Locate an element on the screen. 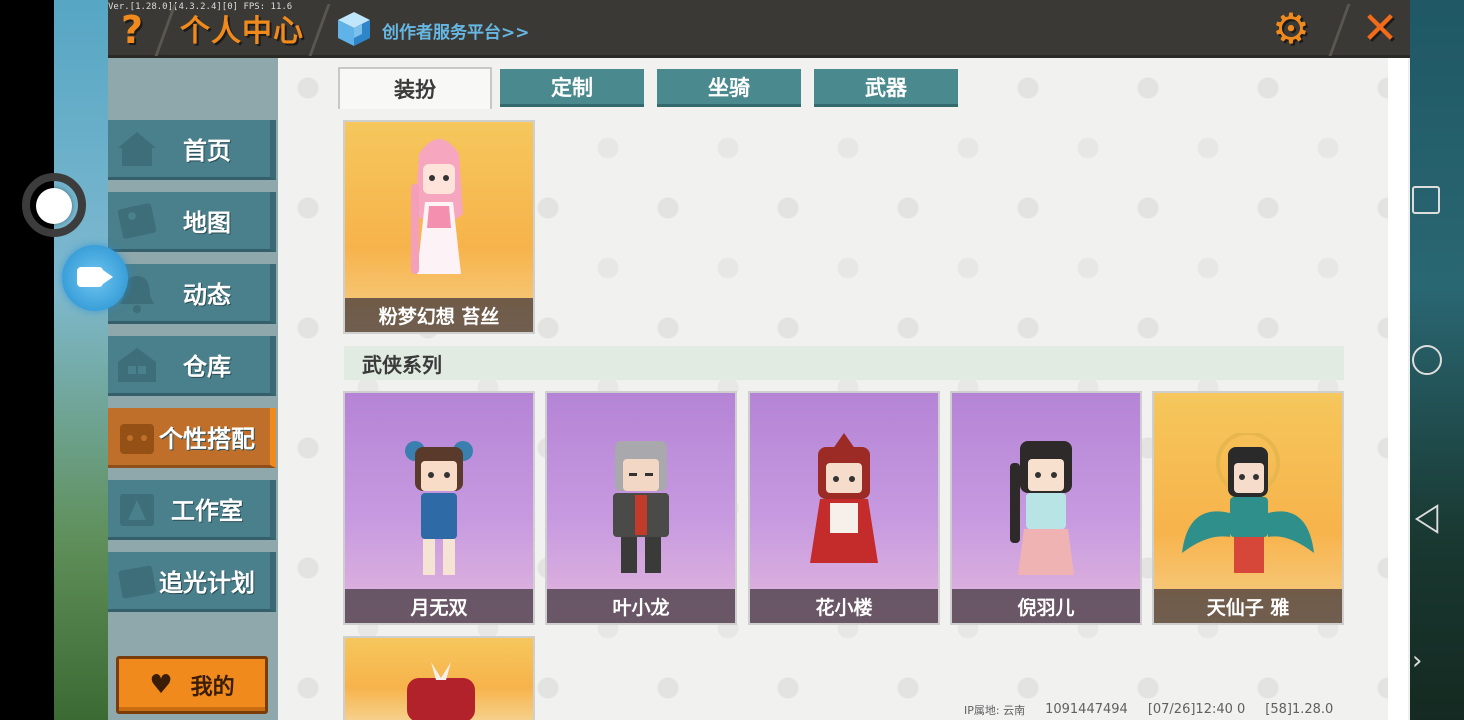 The height and width of the screenshot is (720, 1464). sidebar-item-label: 追光计划 is located at coordinates (207, 583).